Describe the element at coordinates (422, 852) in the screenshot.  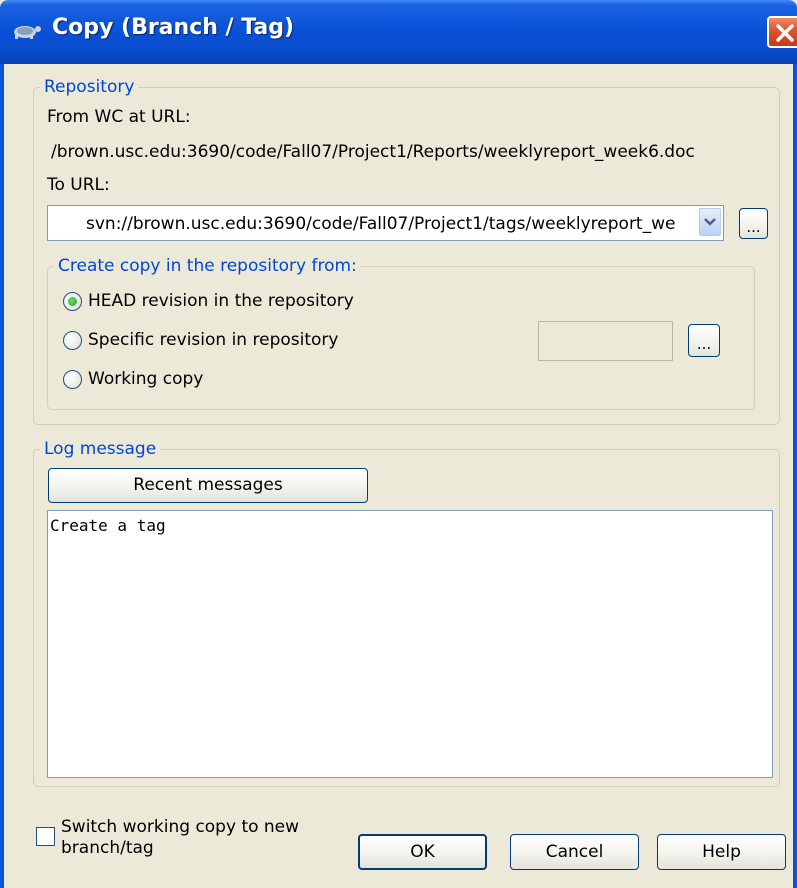
I see `ok-button: OK` at that location.